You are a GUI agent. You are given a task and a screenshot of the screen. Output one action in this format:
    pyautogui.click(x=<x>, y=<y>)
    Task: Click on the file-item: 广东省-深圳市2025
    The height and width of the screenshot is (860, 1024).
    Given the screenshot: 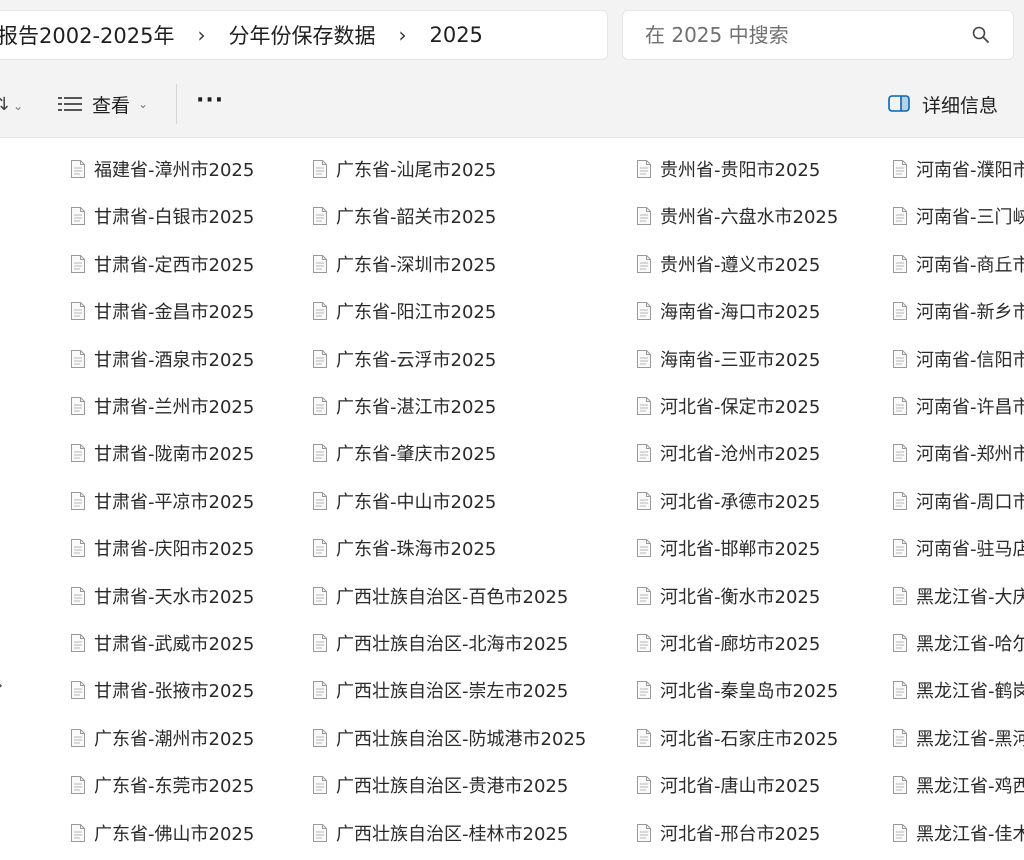 What is the action you would take?
    pyautogui.click(x=404, y=264)
    